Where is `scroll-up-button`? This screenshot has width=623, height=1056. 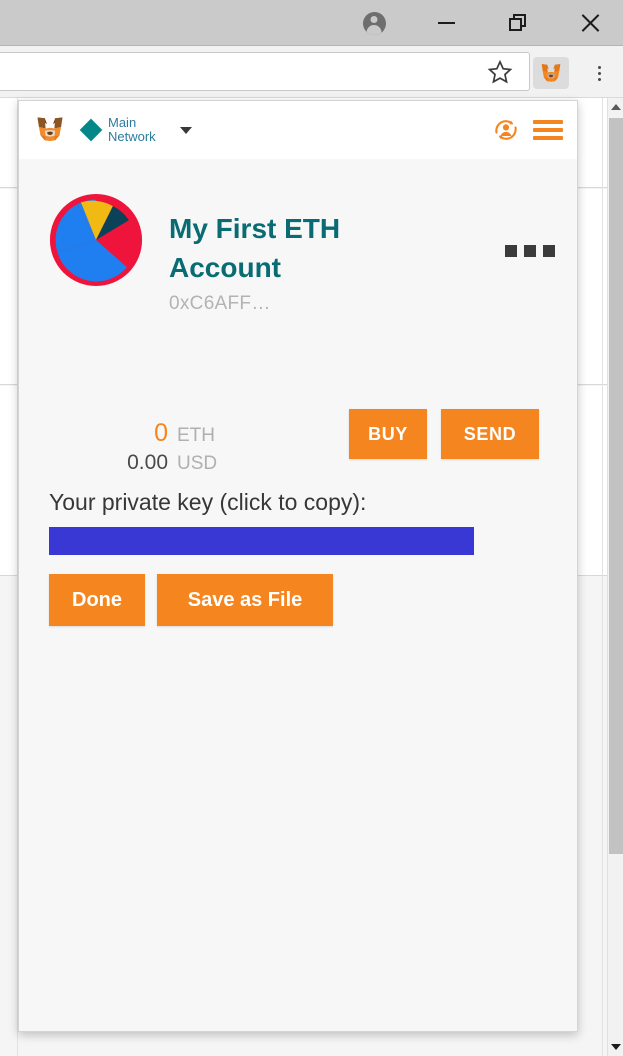
scroll-up-button is located at coordinates (615, 107).